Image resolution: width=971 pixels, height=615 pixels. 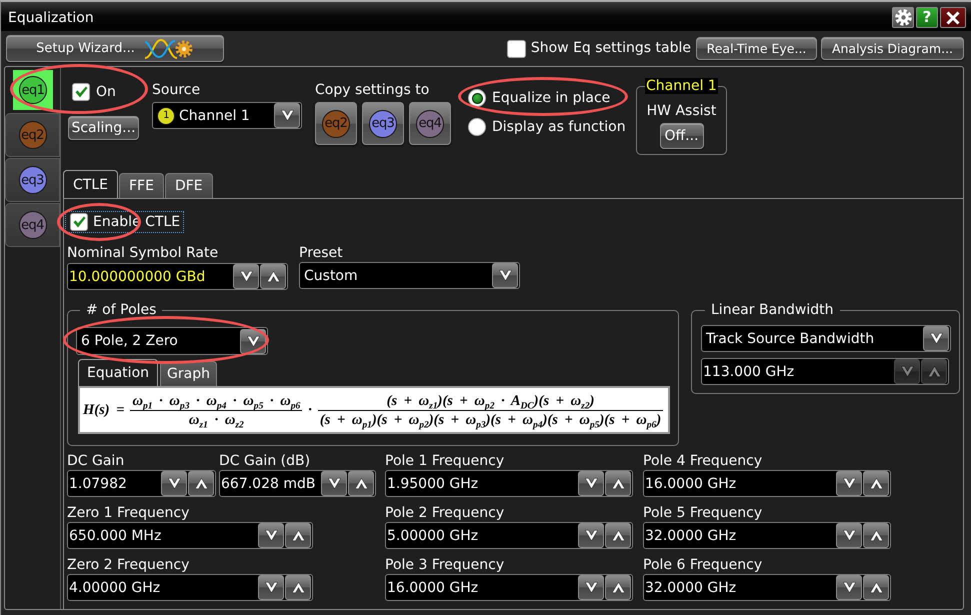 I want to click on group-label: Linear Bandwidth, so click(x=772, y=310).